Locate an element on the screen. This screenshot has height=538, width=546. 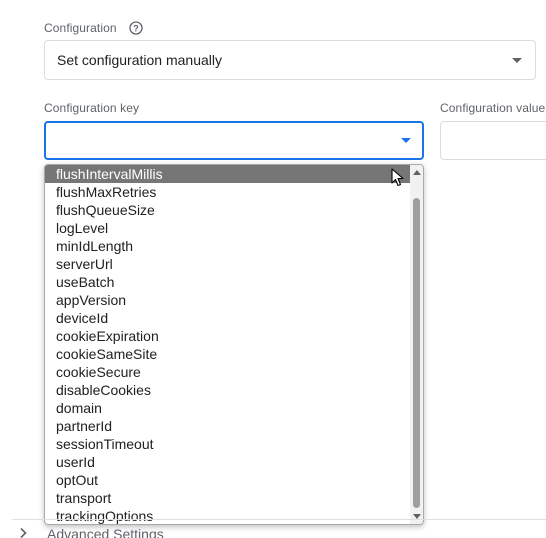
dropdown-option: cookieSecure is located at coordinates (228, 372).